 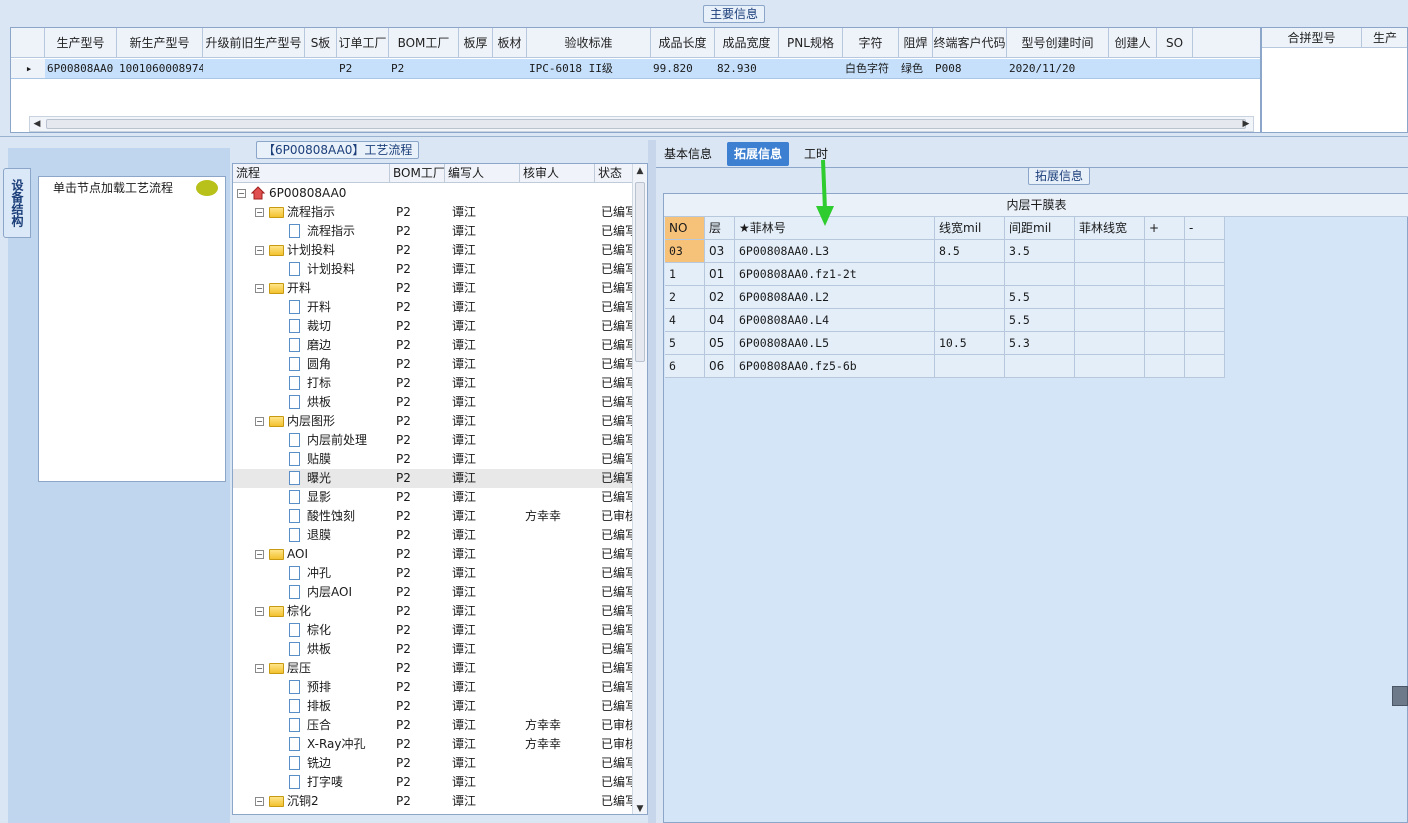 What do you see at coordinates (433, 364) in the screenshot?
I see `tree-row: 圆角 P2 谭江 已编写` at bounding box center [433, 364].